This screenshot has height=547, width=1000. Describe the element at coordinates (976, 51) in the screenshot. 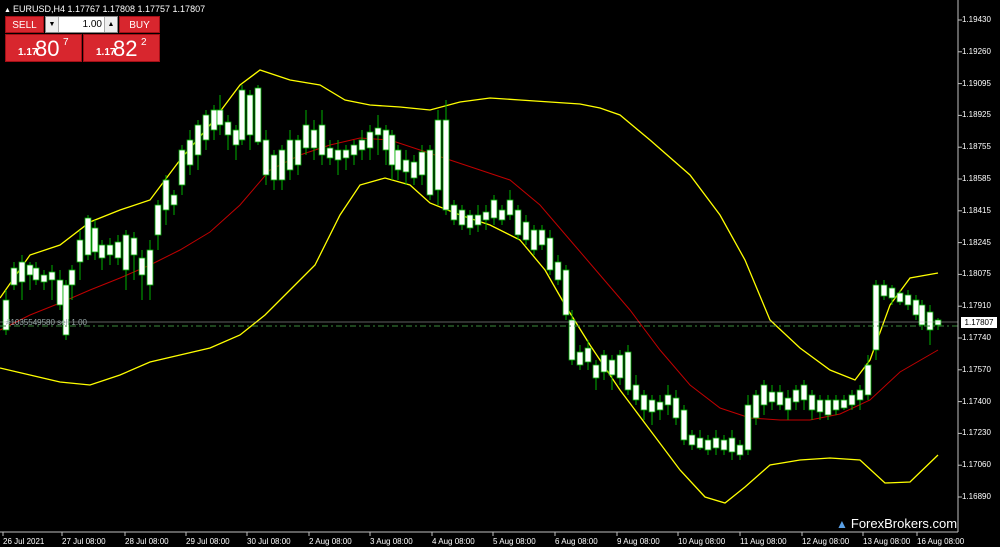

I see `price-tick-label: 1.19260` at that location.